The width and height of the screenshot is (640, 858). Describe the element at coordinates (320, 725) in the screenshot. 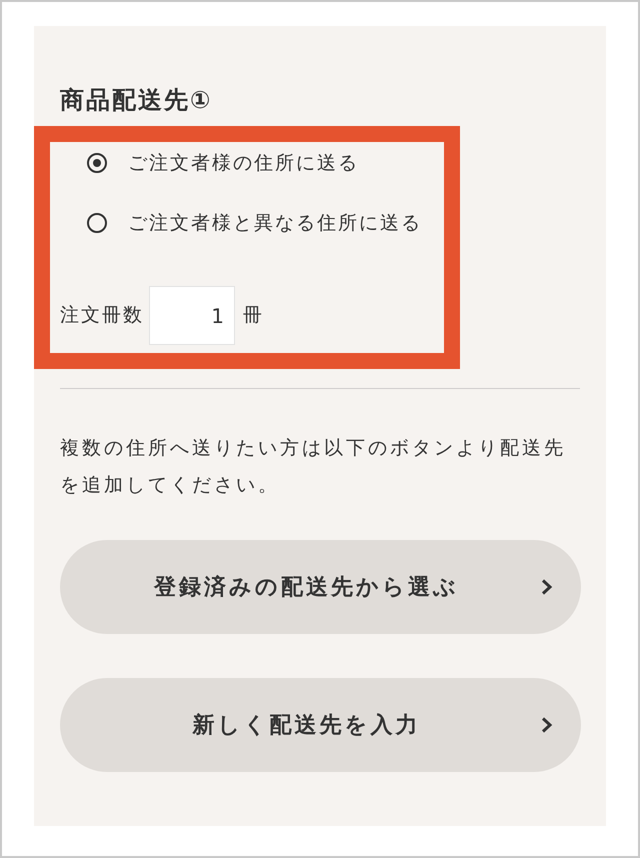

I see `address-button: 新しく配送先を入力` at that location.